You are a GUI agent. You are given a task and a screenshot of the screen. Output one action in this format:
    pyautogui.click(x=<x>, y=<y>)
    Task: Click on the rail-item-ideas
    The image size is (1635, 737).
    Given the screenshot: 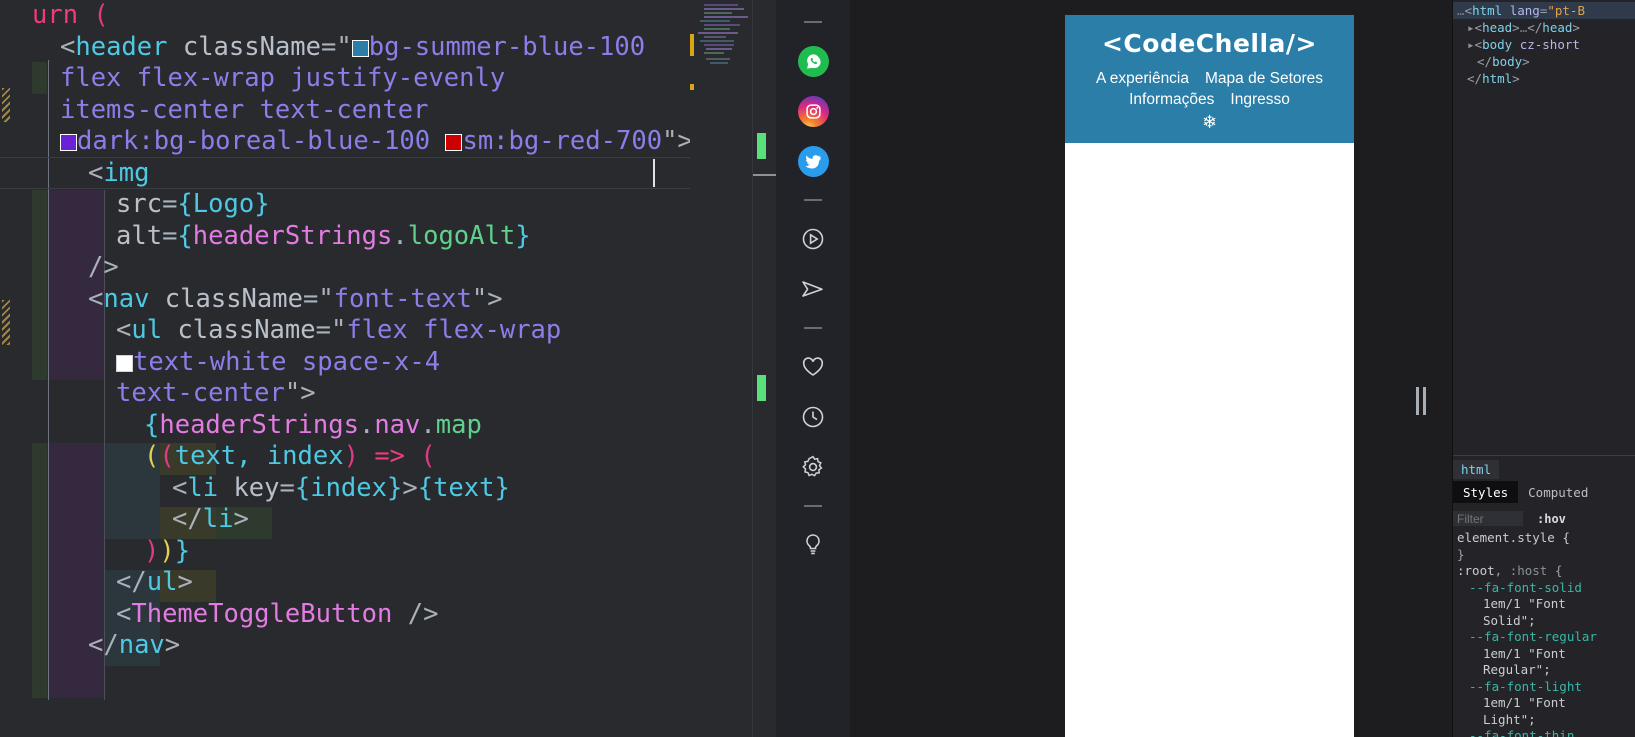 What is the action you would take?
    pyautogui.click(x=813, y=545)
    